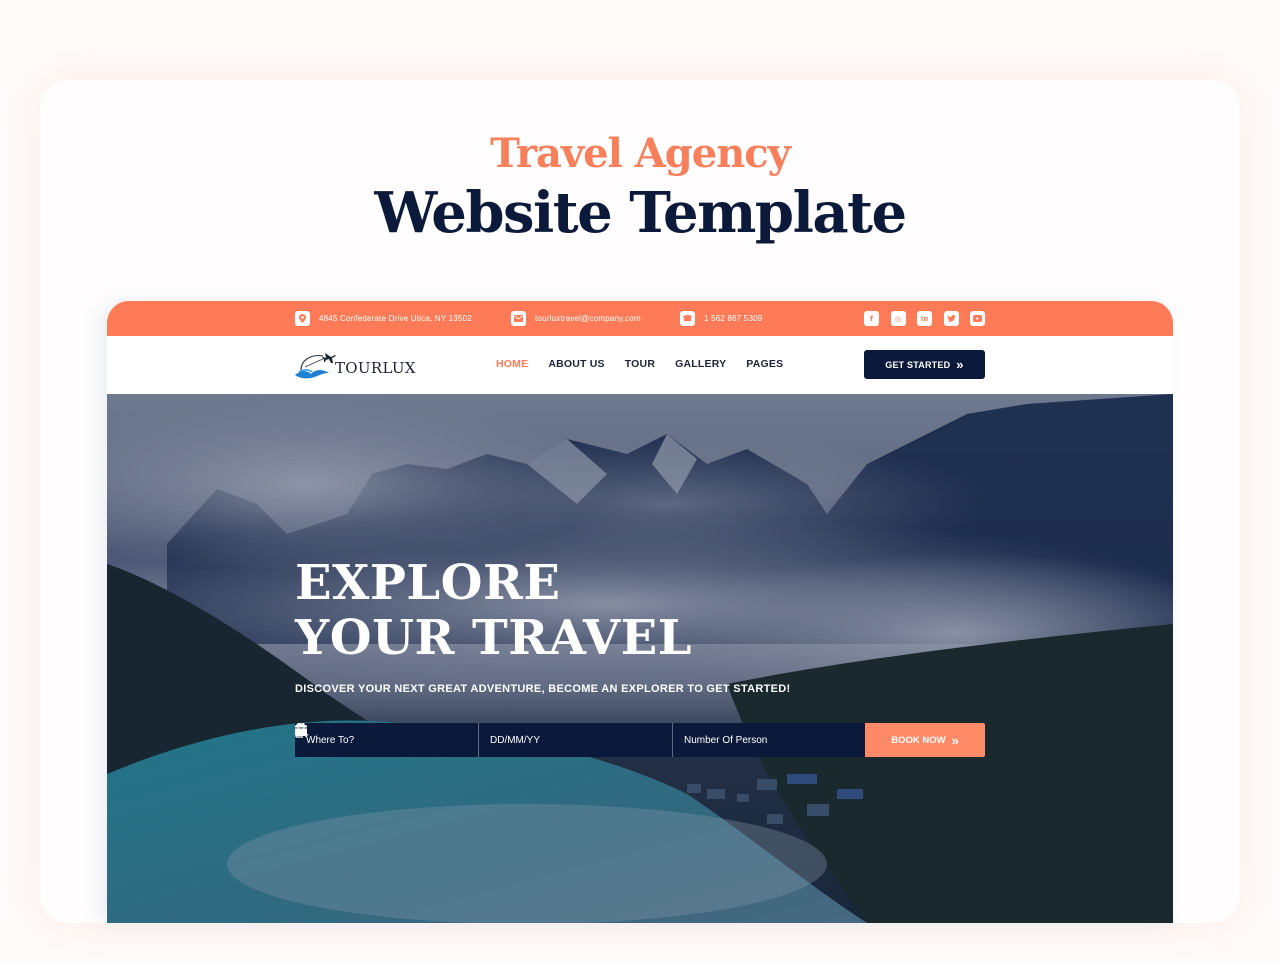  What do you see at coordinates (315, 366) in the screenshot?
I see `plane-wave-logo-icon` at bounding box center [315, 366].